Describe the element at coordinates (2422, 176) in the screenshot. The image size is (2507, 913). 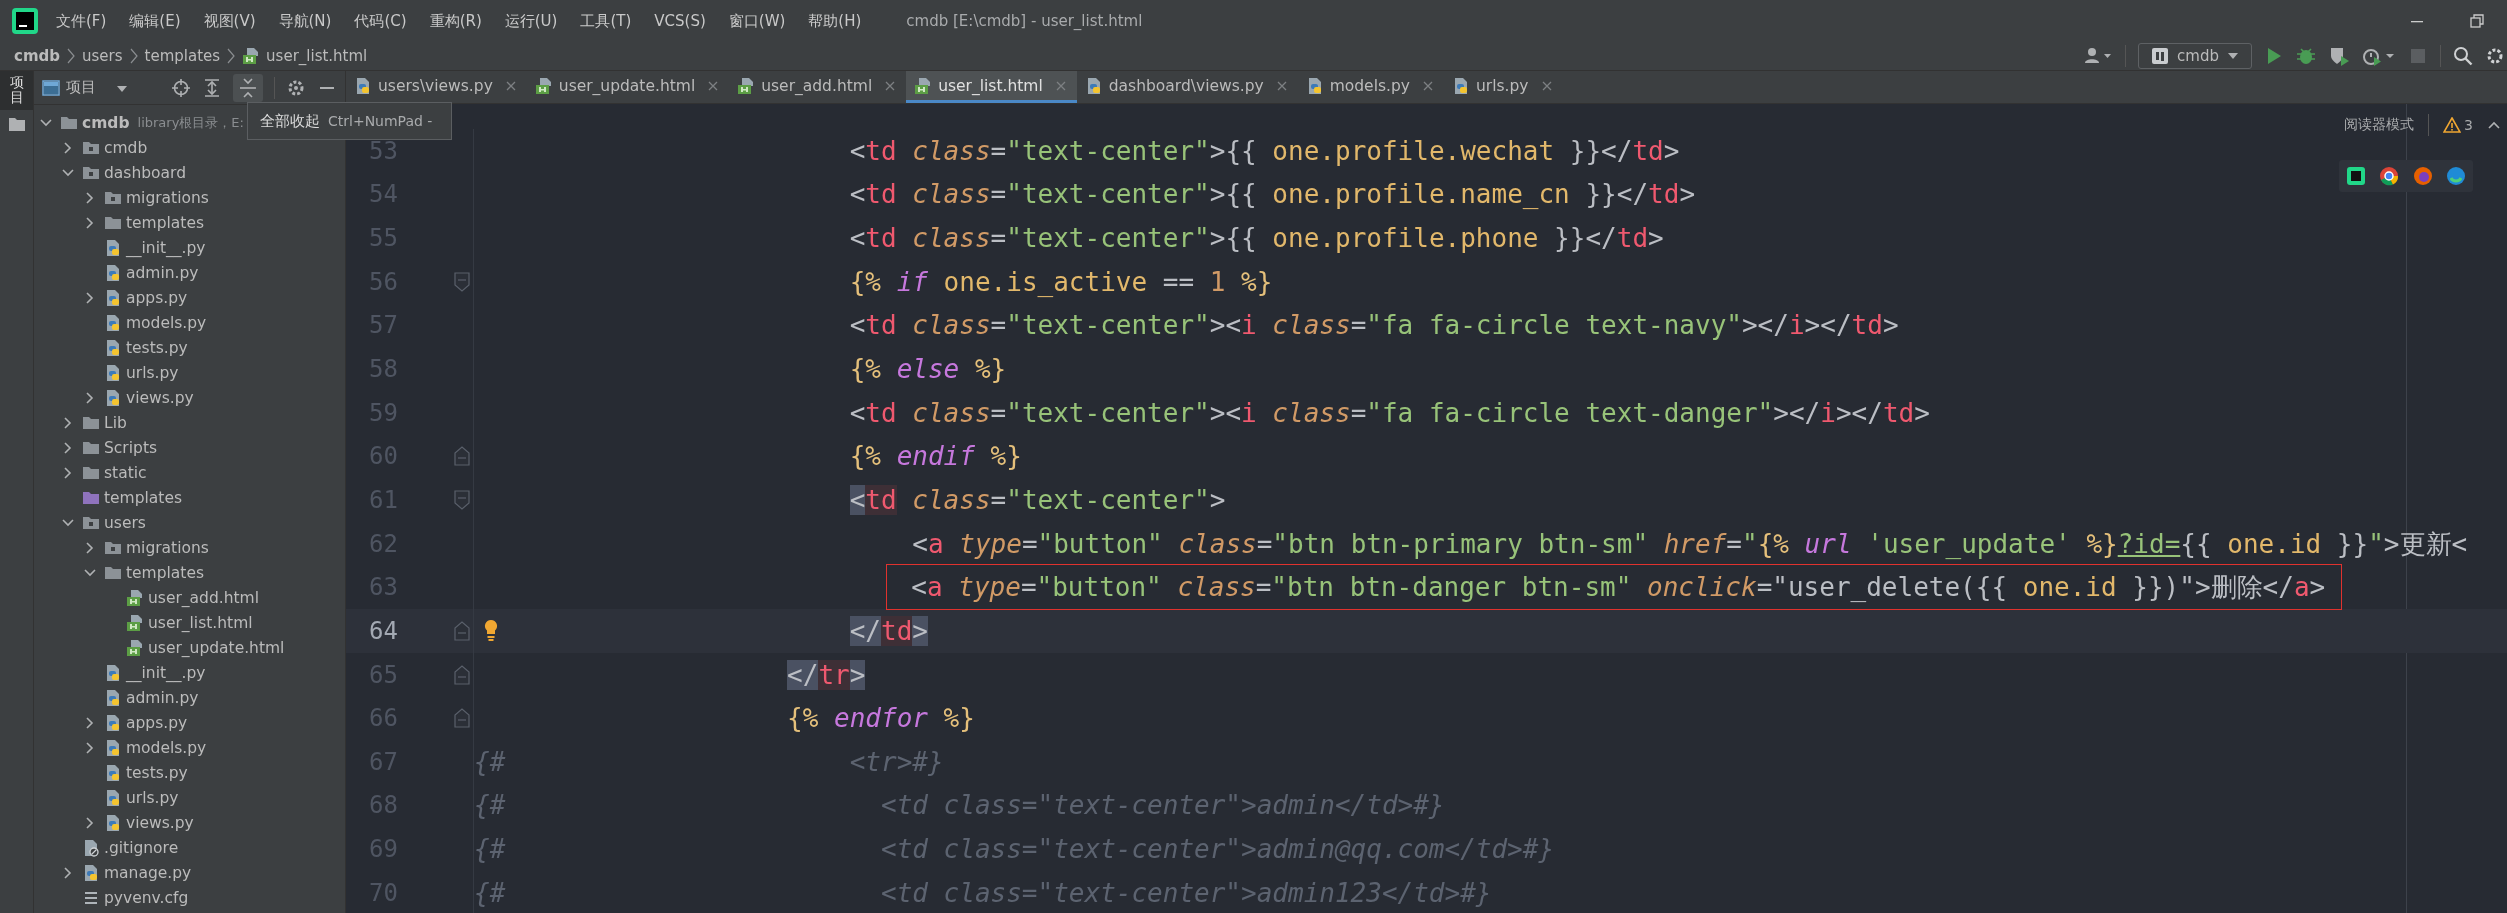
I see `firefox-icon` at that location.